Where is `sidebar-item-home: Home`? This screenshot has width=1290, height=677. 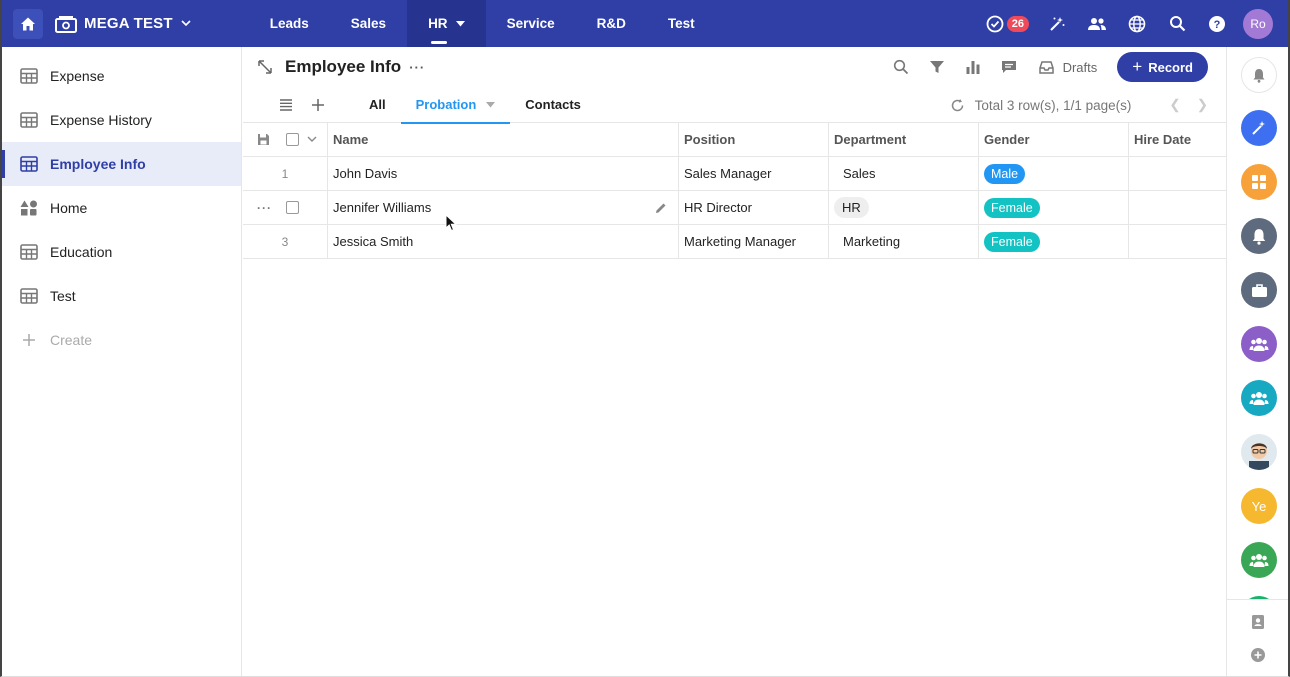
sidebar-item-home: Home is located at coordinates (121, 208).